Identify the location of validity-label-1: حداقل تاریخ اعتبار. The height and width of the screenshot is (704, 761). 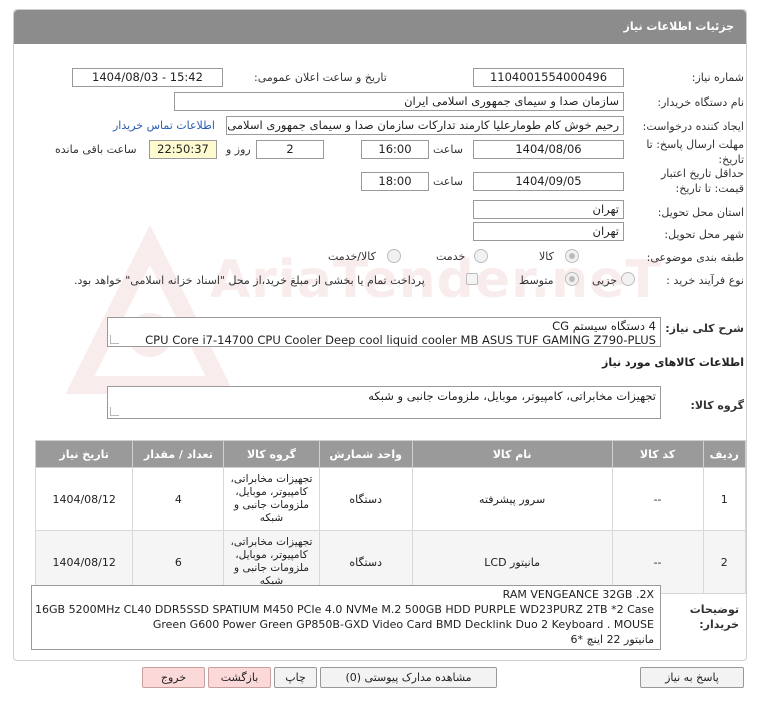
(702, 173).